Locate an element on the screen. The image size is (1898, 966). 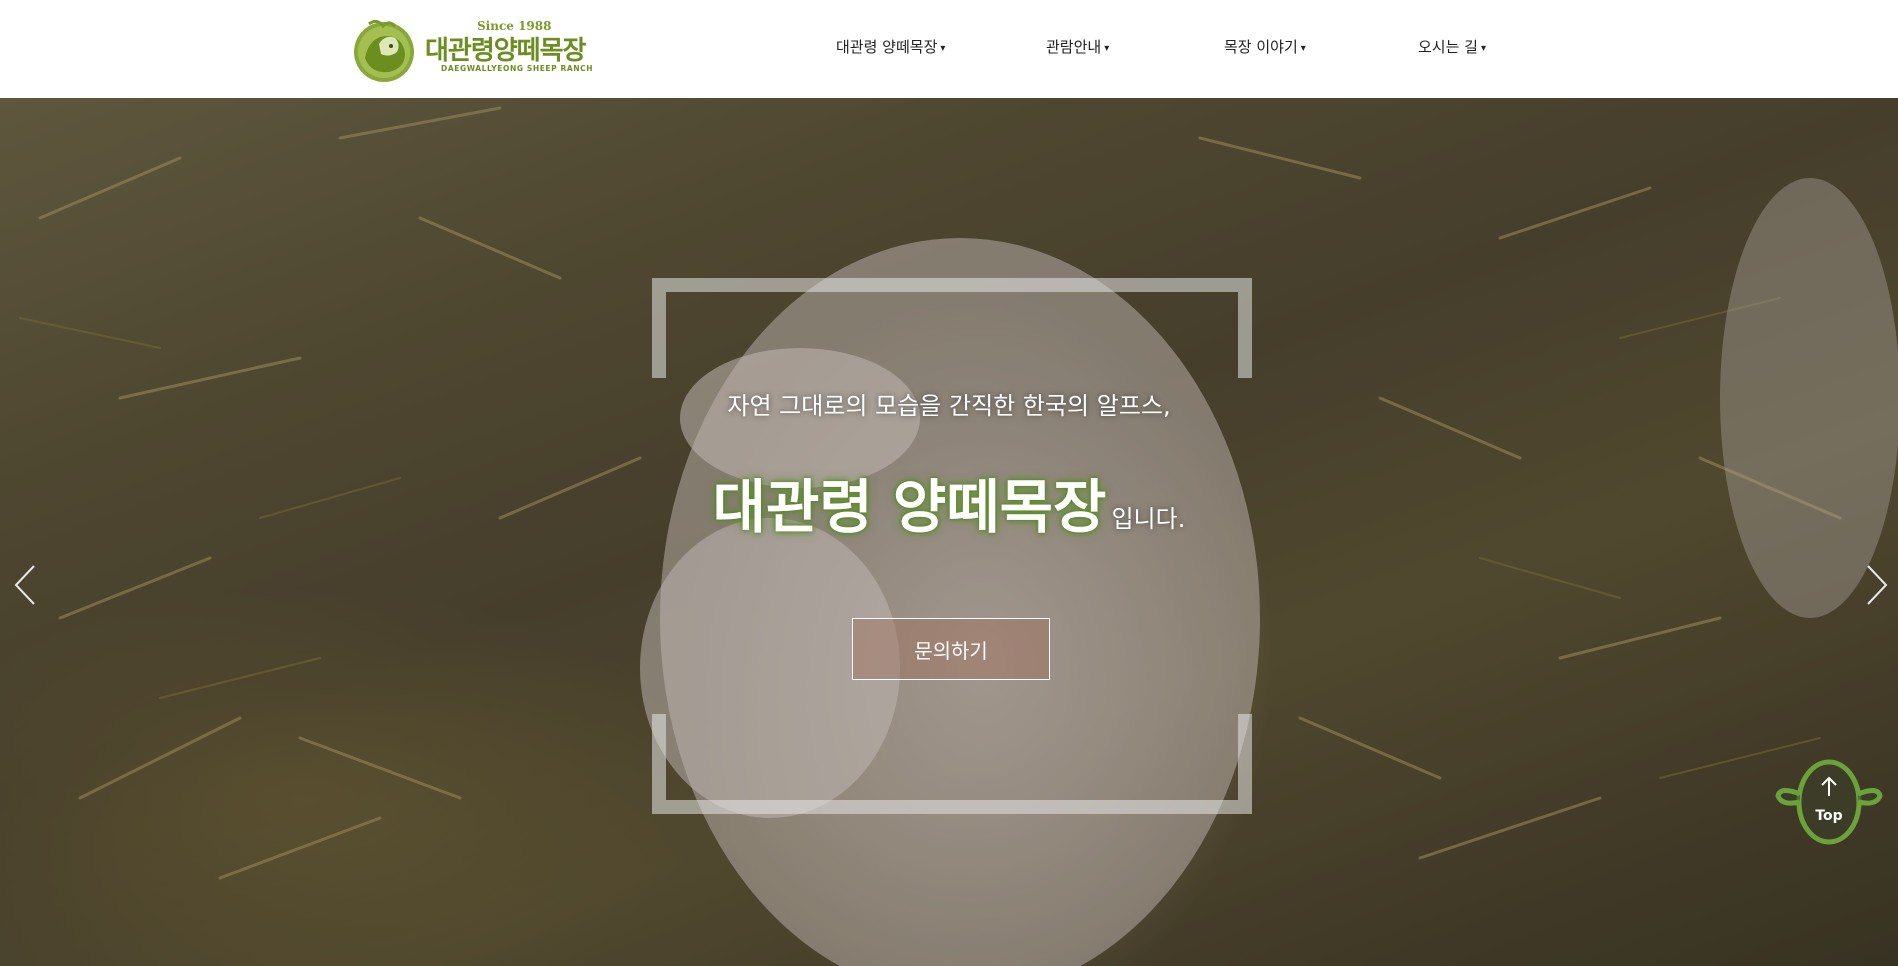
slider-next-button is located at coordinates (1877, 585).